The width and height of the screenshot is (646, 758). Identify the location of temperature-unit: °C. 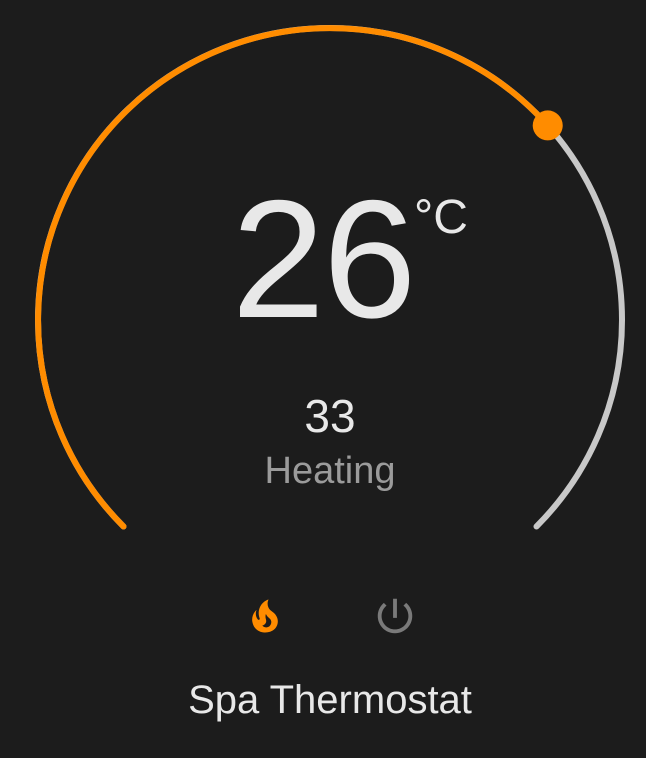
(441, 217).